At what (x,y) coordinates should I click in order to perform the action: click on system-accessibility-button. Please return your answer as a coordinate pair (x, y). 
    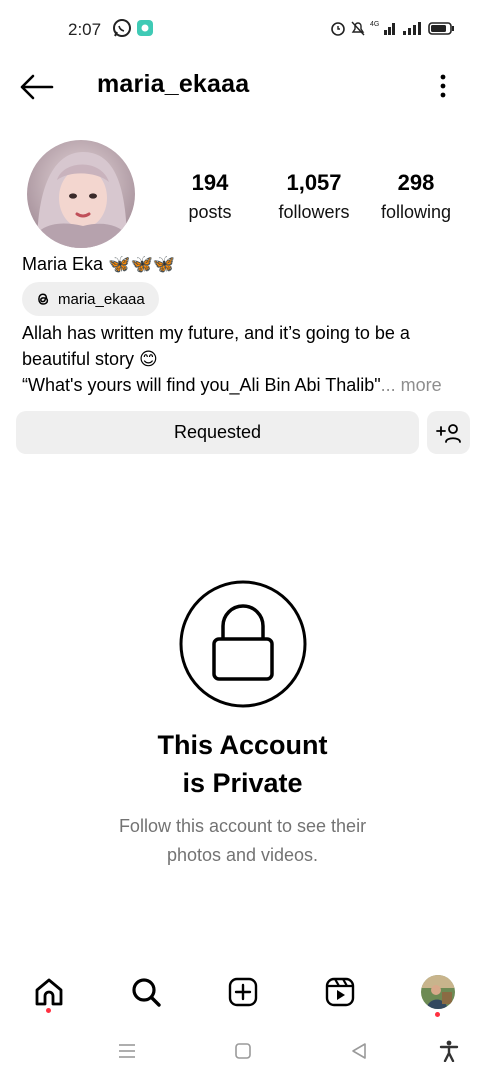
    Looking at the image, I should click on (449, 1051).